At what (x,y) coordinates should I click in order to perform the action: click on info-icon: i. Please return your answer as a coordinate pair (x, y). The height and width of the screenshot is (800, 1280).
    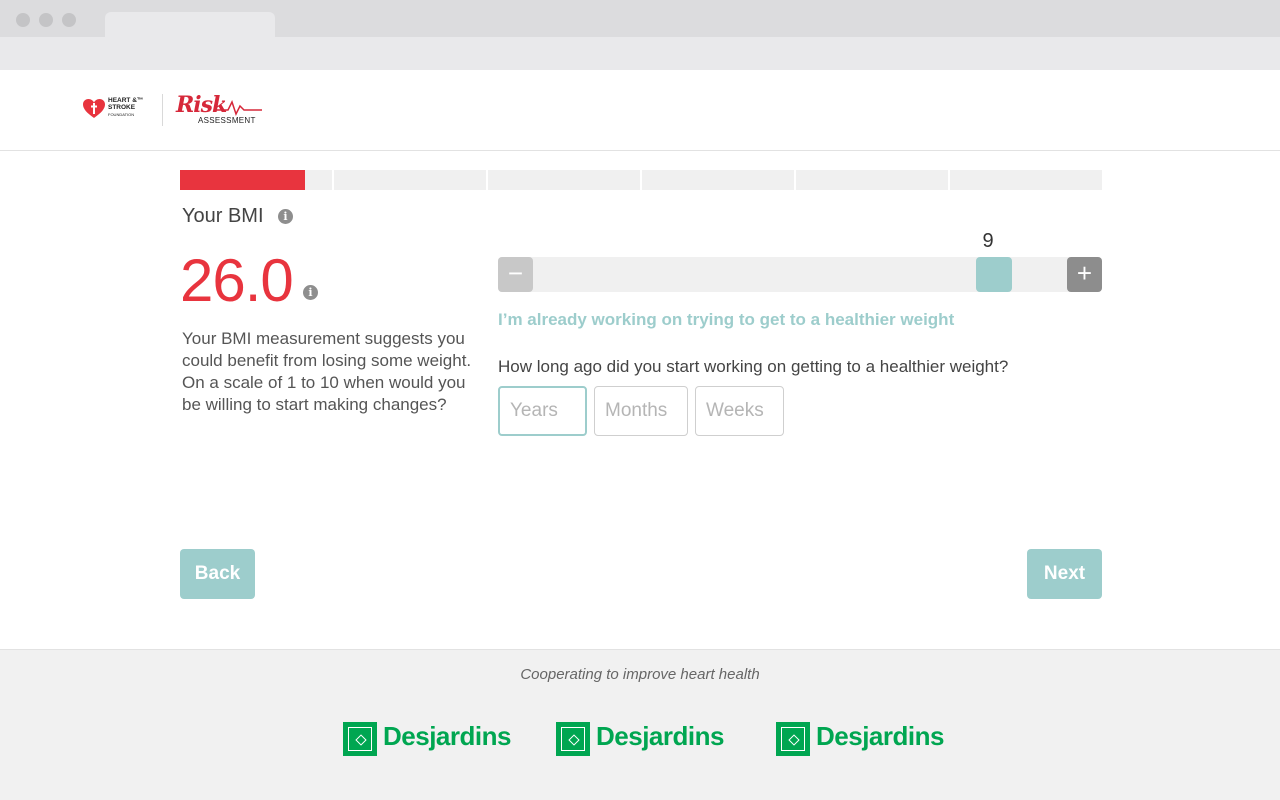
    Looking at the image, I should click on (285, 216).